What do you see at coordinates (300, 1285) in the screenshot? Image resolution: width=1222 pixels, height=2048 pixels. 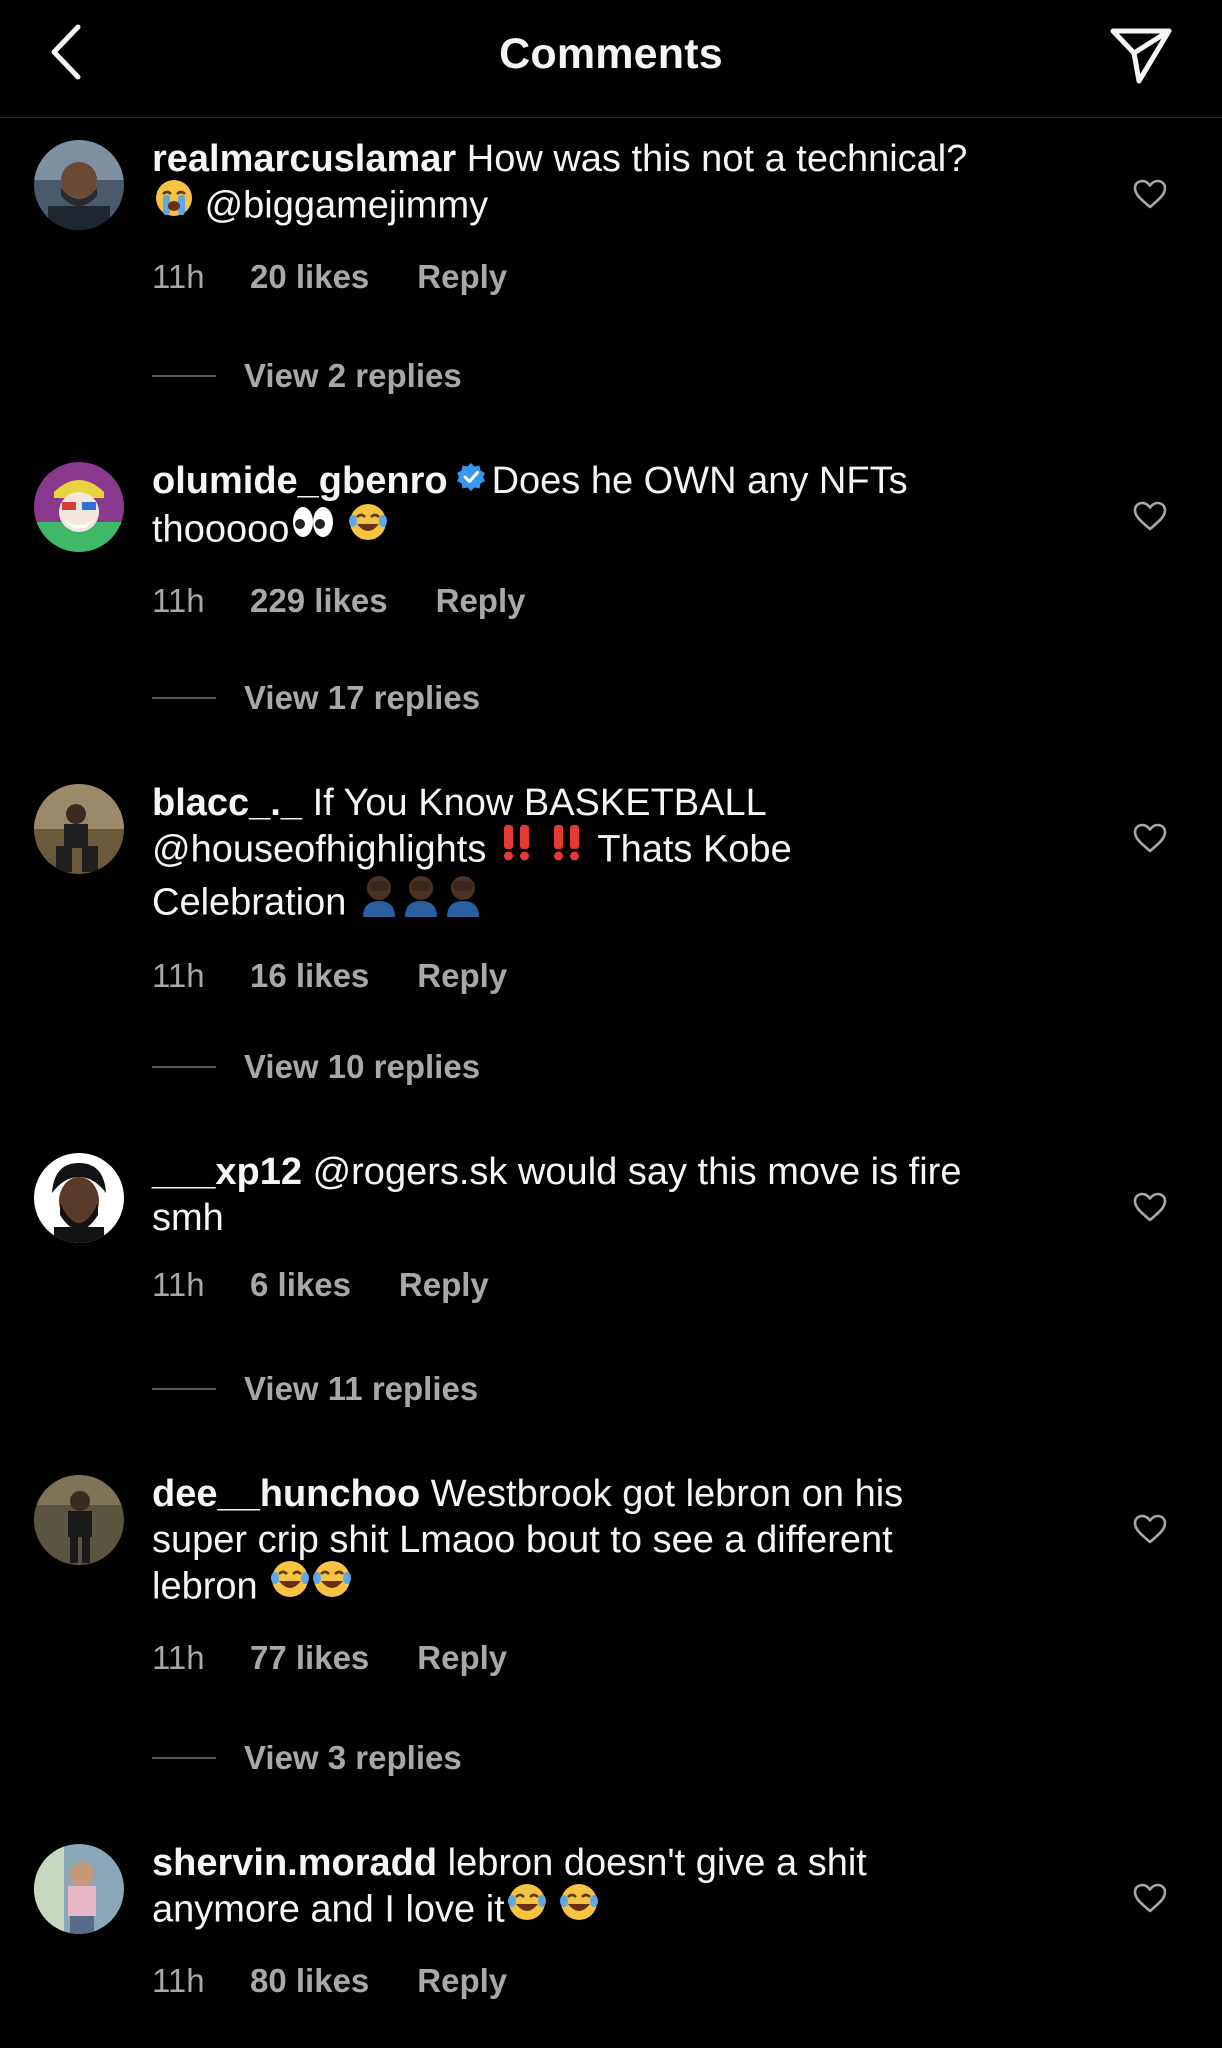 I see `comment-likes: 6 likes` at bounding box center [300, 1285].